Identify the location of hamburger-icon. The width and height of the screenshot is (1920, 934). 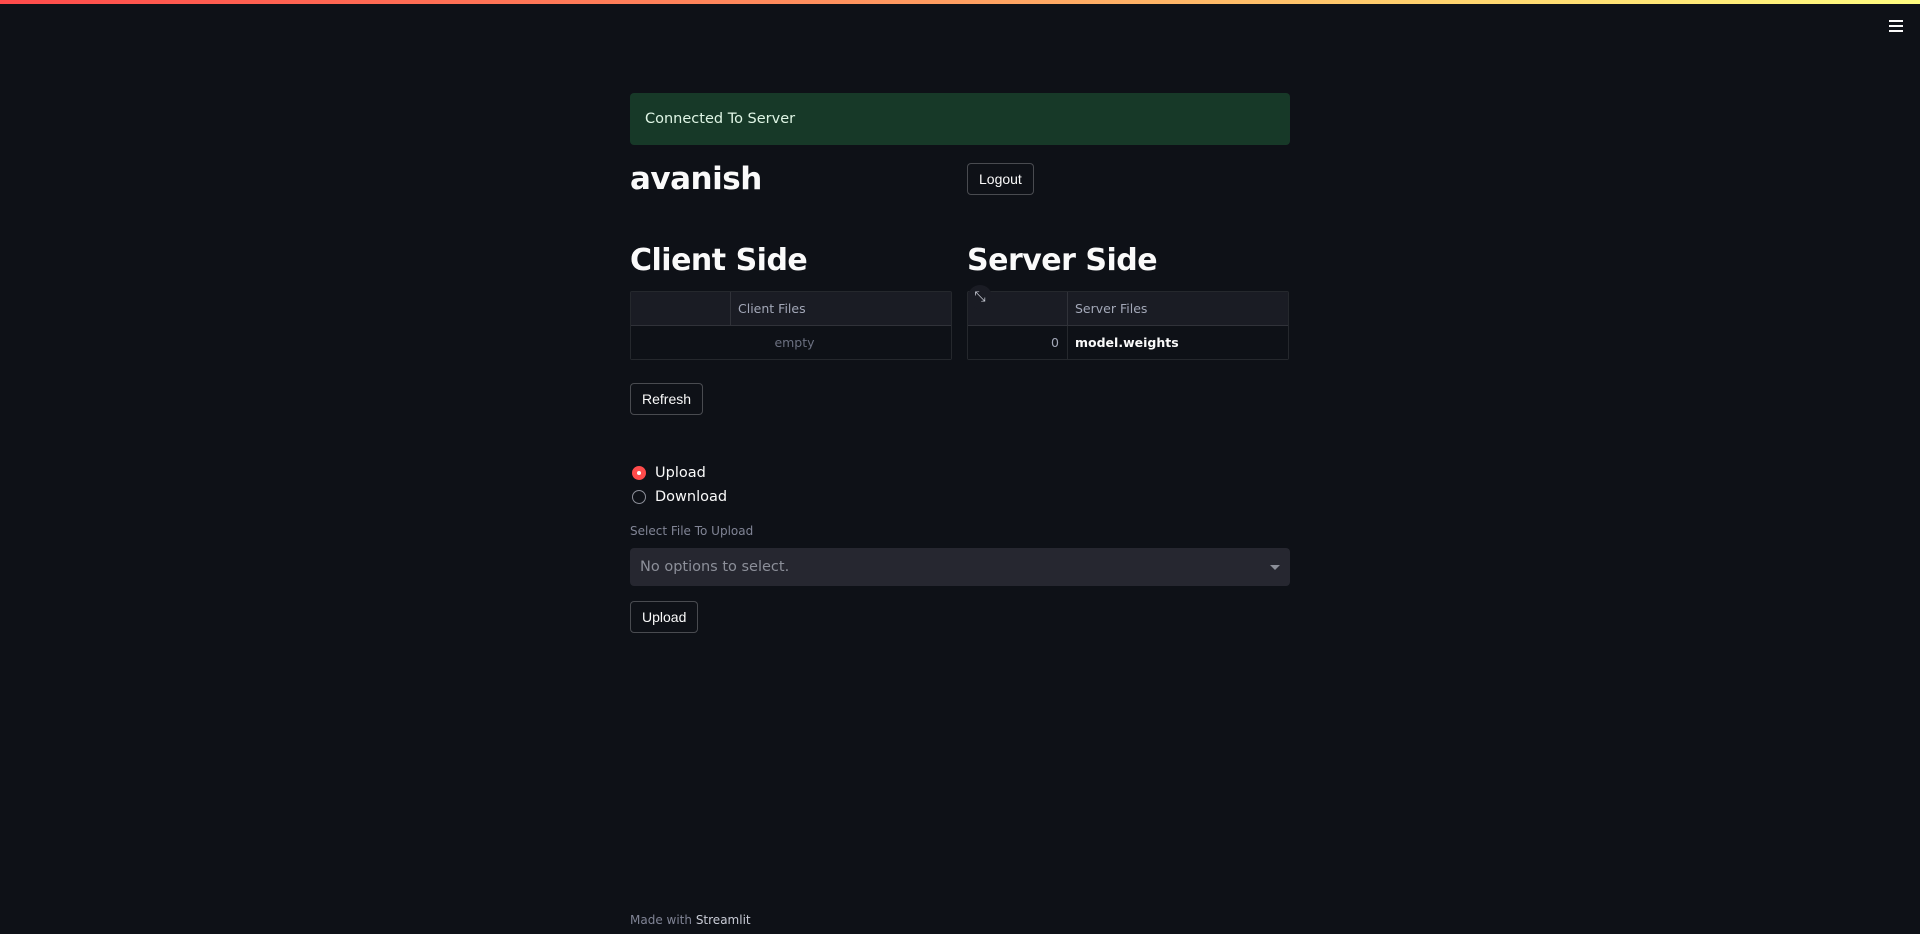
(1896, 21).